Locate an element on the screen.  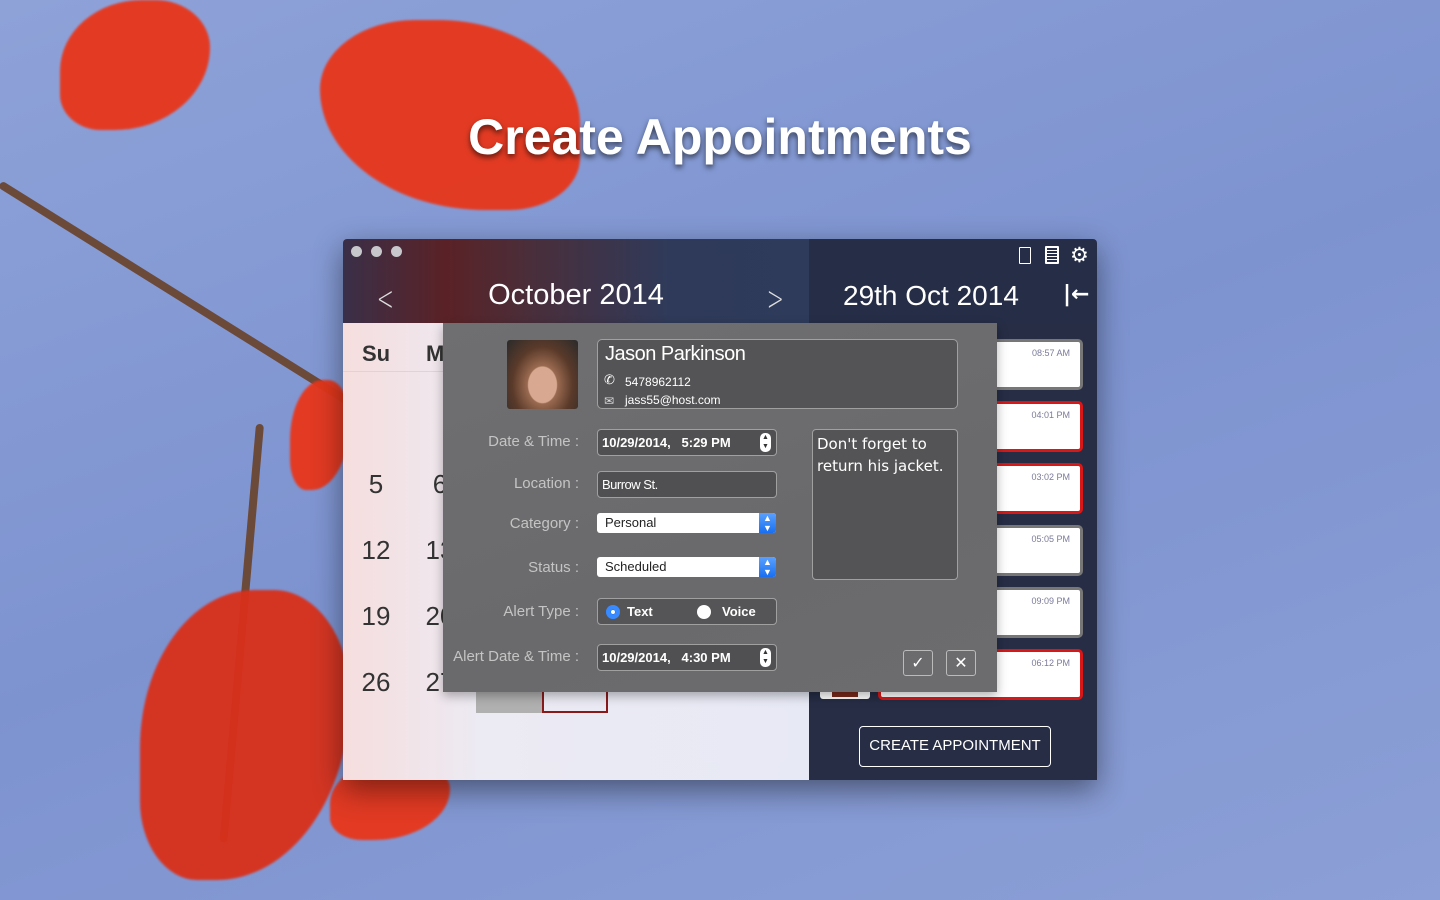
contact-email: jass55@host.com is located at coordinates (673, 400).